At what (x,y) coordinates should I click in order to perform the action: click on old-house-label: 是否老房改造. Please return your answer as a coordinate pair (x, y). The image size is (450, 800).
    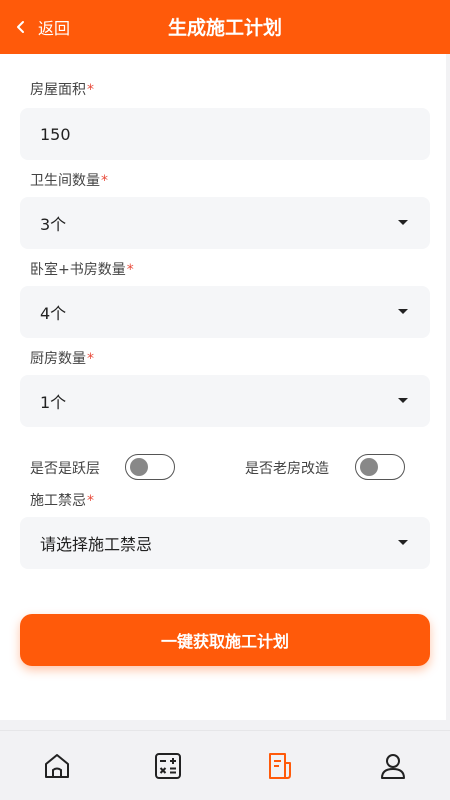
    Looking at the image, I should click on (287, 469).